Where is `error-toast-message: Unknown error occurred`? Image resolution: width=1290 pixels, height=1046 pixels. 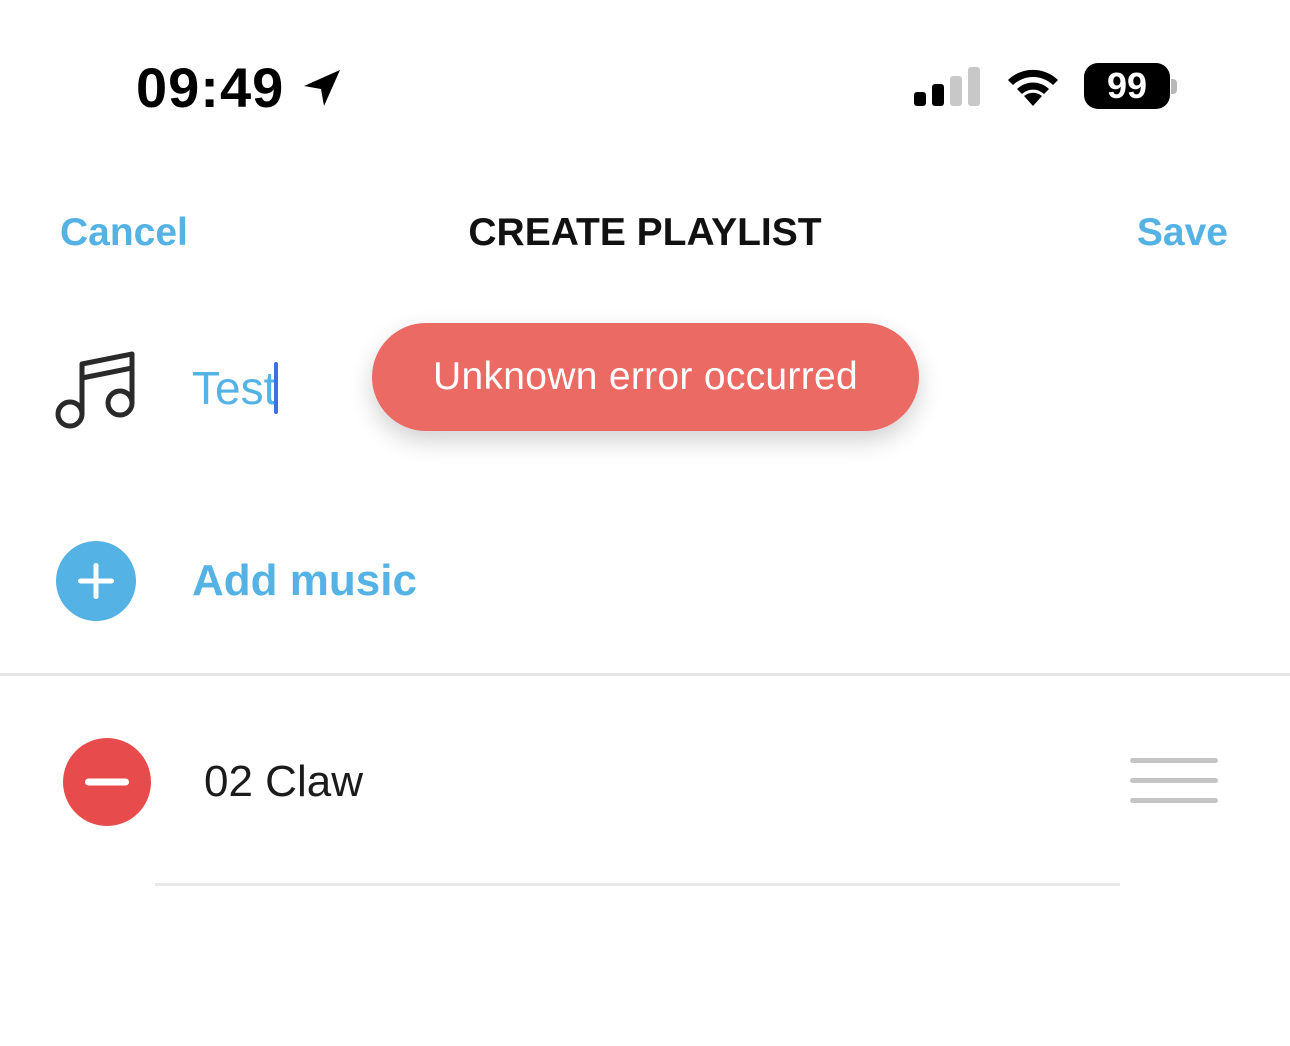 error-toast-message: Unknown error occurred is located at coordinates (645, 376).